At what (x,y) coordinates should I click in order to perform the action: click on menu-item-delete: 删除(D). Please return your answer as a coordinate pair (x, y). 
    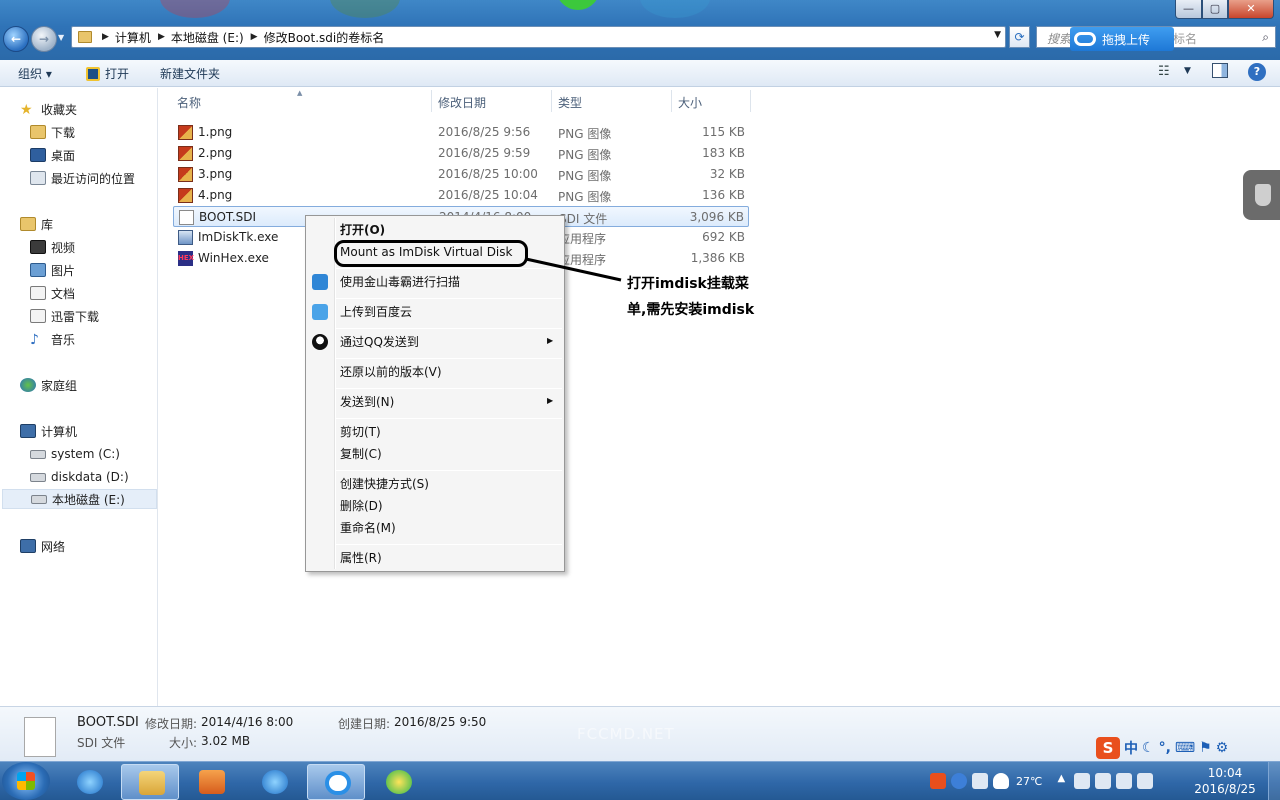
    Looking at the image, I should click on (361, 506).